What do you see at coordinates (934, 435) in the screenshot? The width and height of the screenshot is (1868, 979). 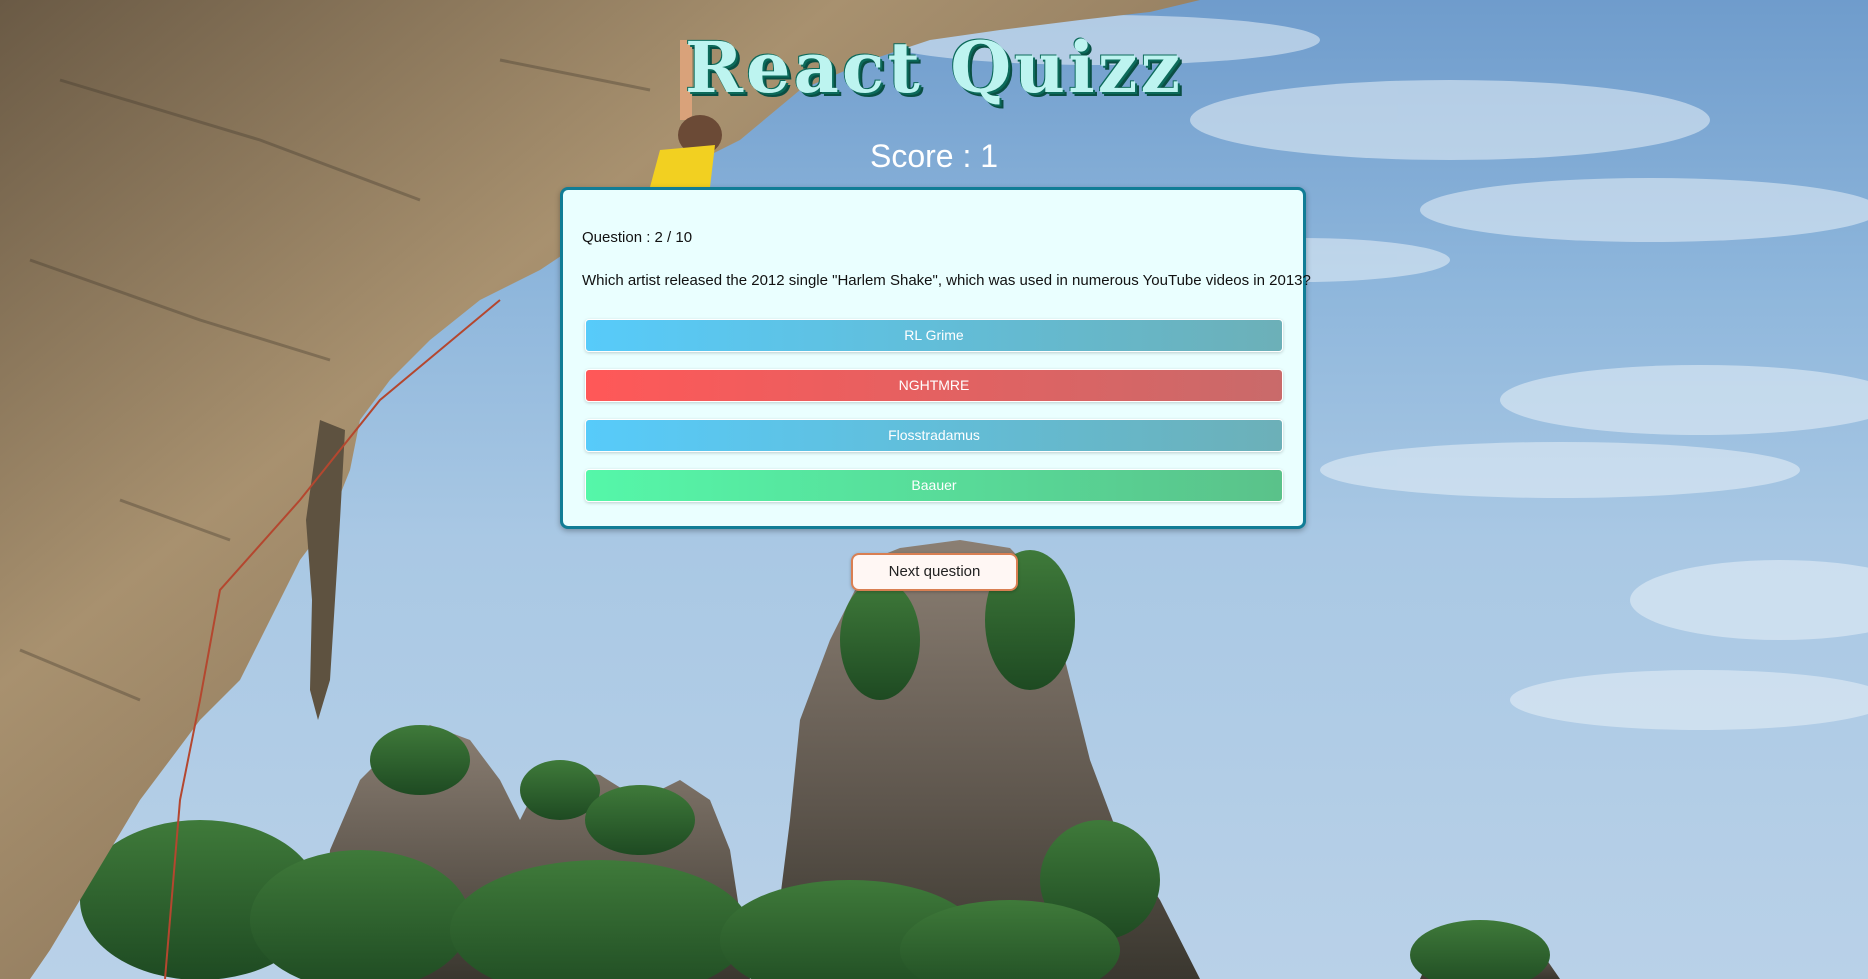 I see `answer-button-flosstradamus: Flosstradamus` at bounding box center [934, 435].